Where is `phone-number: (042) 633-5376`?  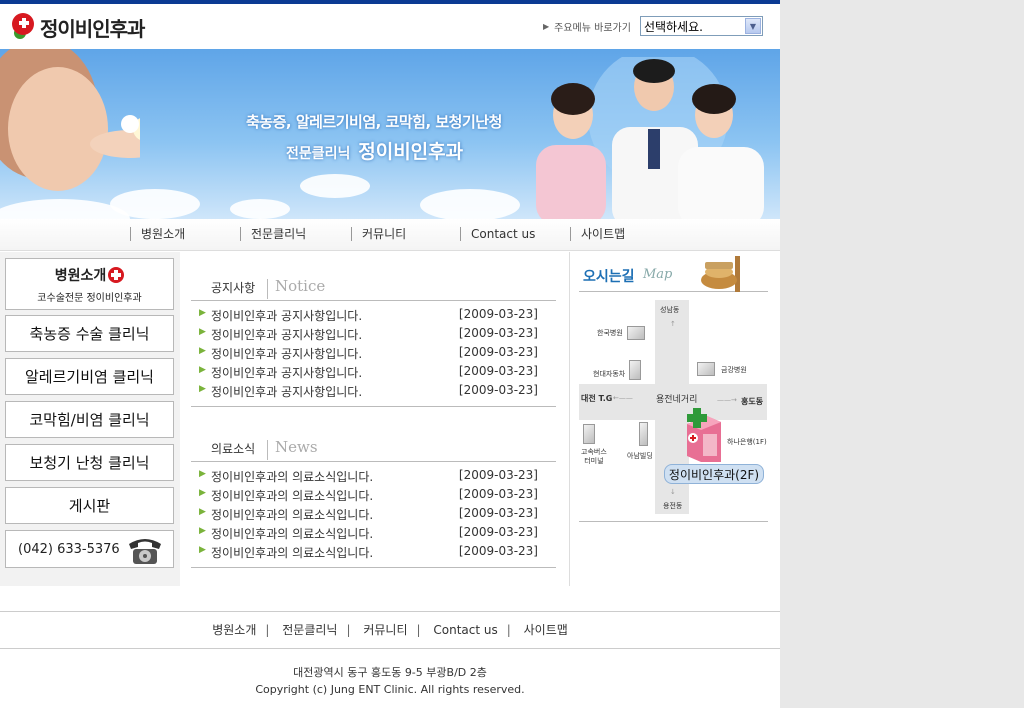 phone-number: (042) 633-5376 is located at coordinates (69, 549).